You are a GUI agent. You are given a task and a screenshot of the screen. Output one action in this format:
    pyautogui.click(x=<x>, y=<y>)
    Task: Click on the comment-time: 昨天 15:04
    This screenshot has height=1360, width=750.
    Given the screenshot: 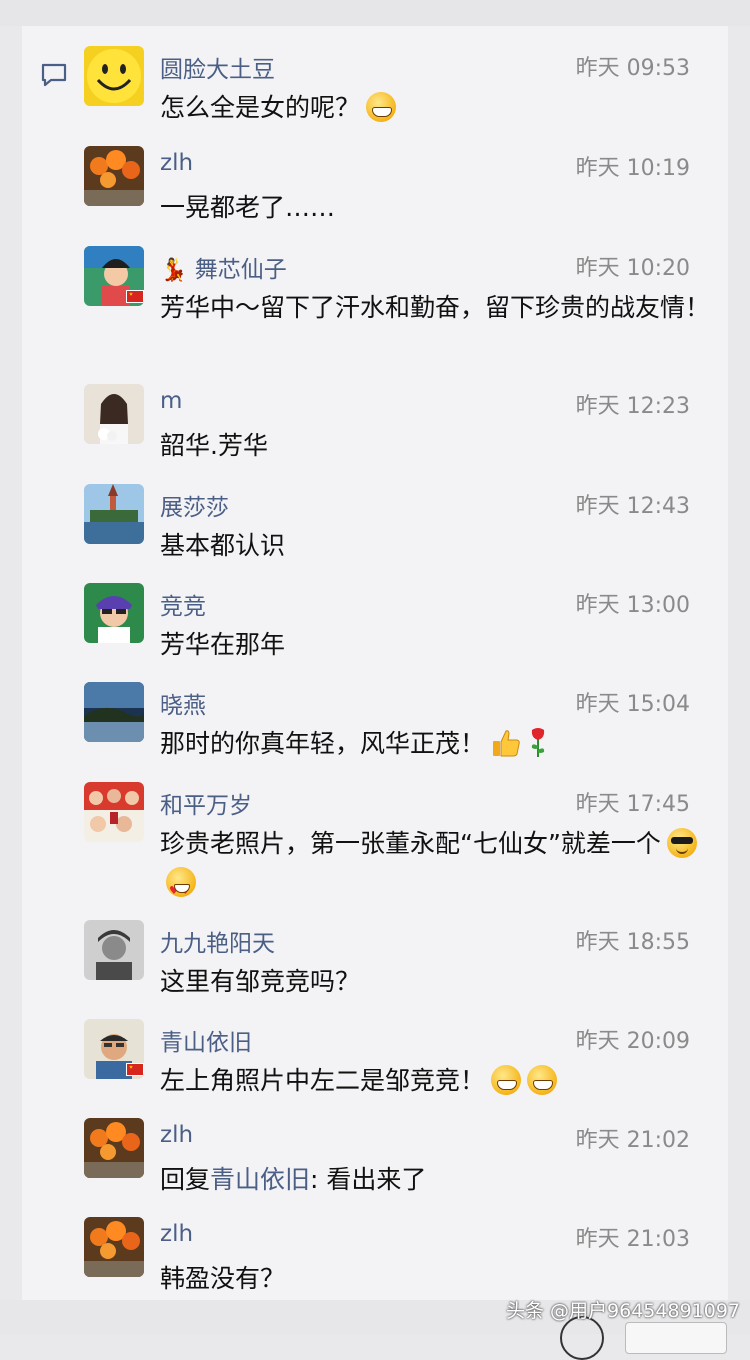 What is the action you would take?
    pyautogui.click(x=632, y=704)
    